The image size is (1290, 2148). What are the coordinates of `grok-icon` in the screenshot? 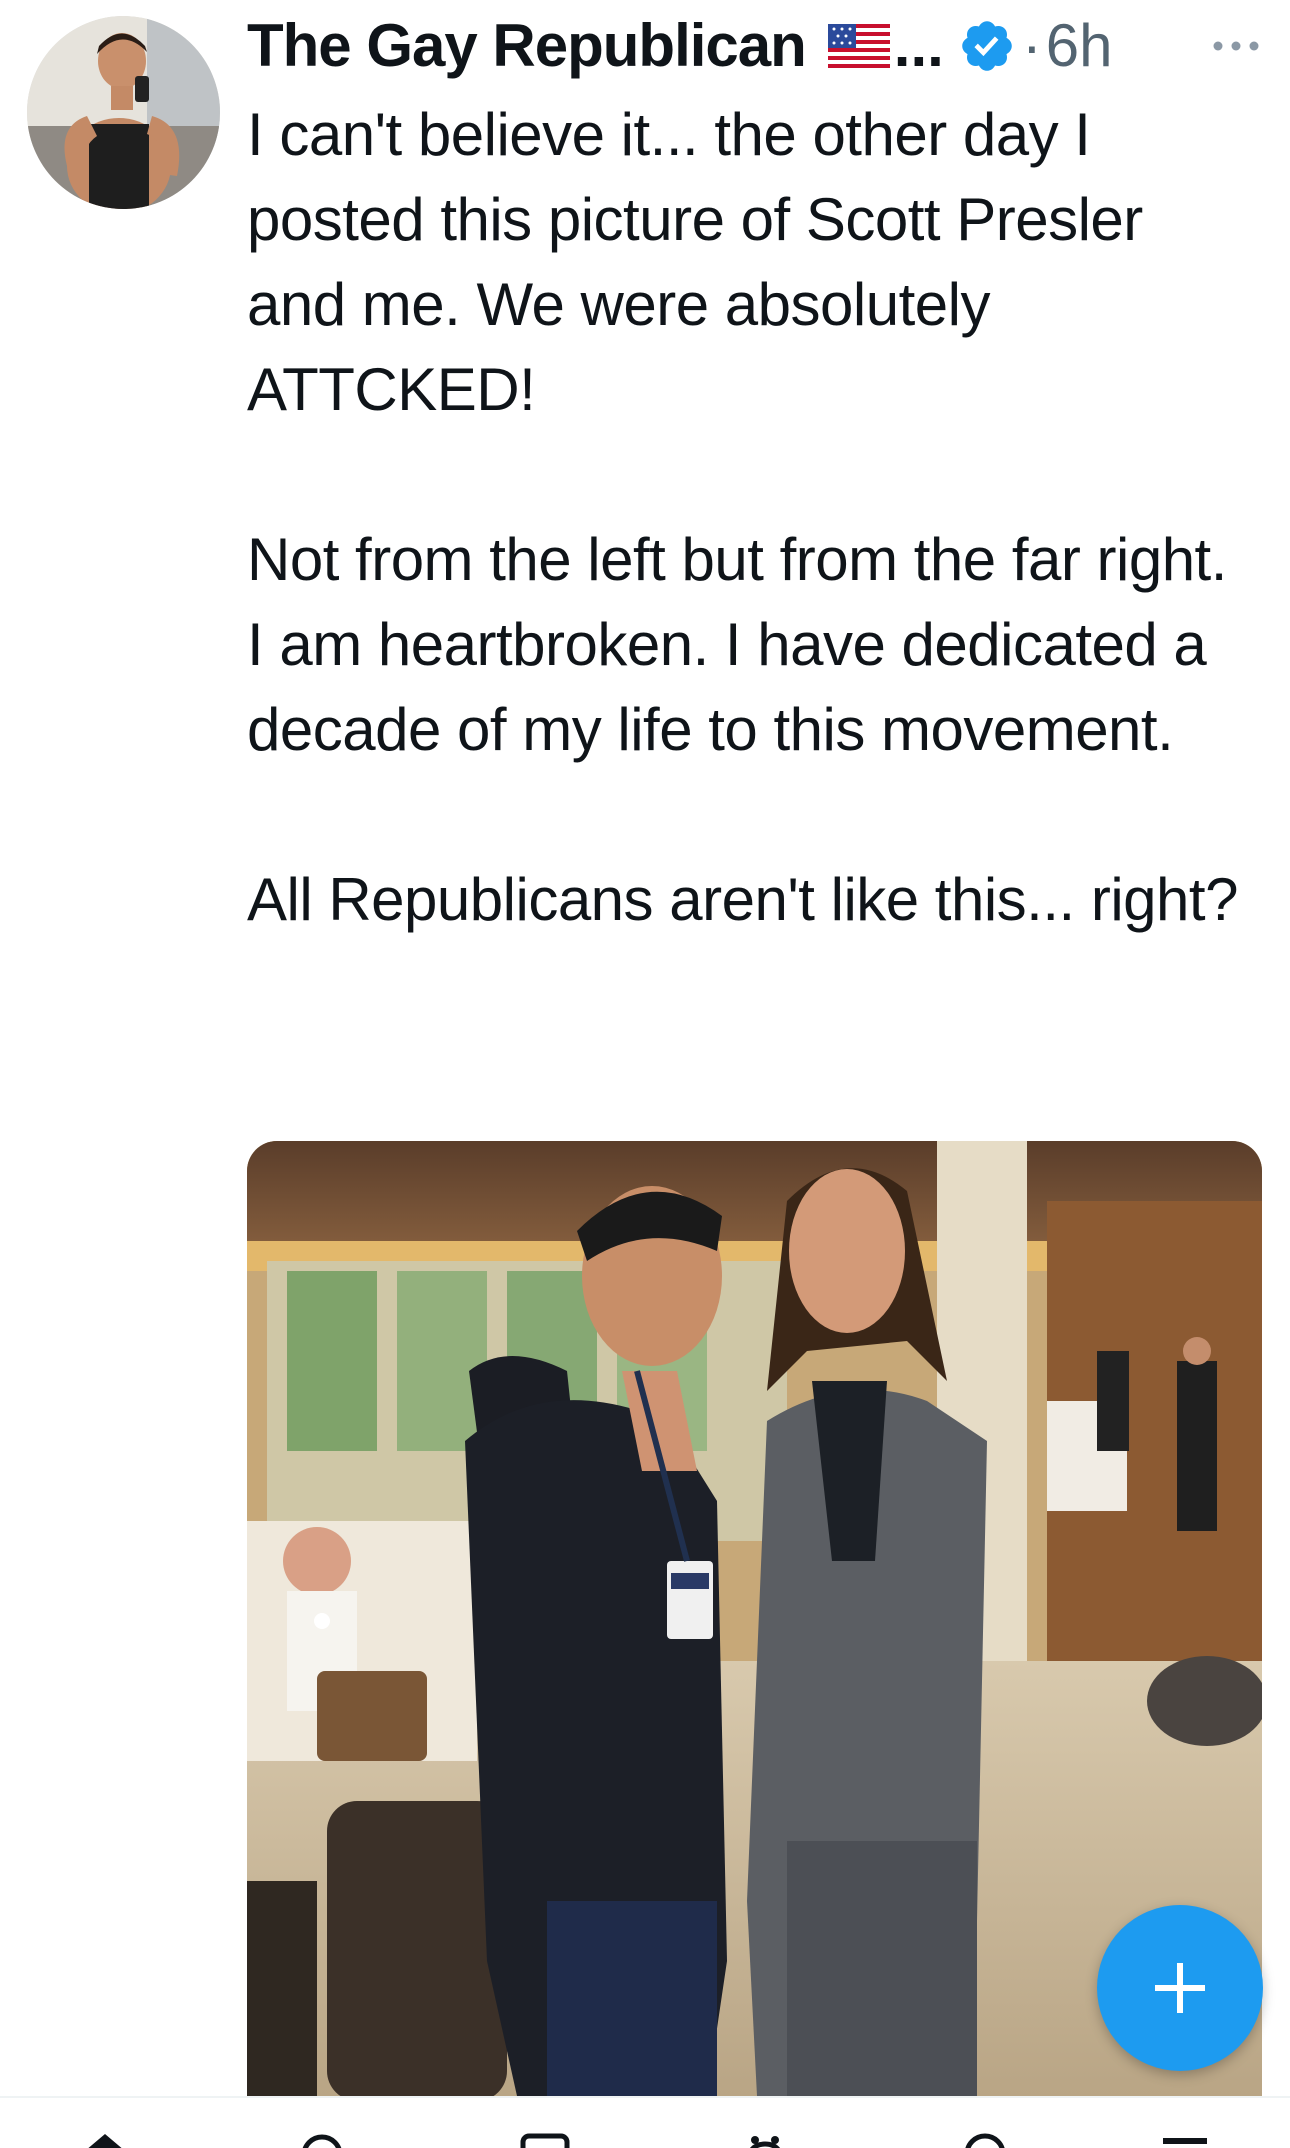 It's located at (1185, 2138).